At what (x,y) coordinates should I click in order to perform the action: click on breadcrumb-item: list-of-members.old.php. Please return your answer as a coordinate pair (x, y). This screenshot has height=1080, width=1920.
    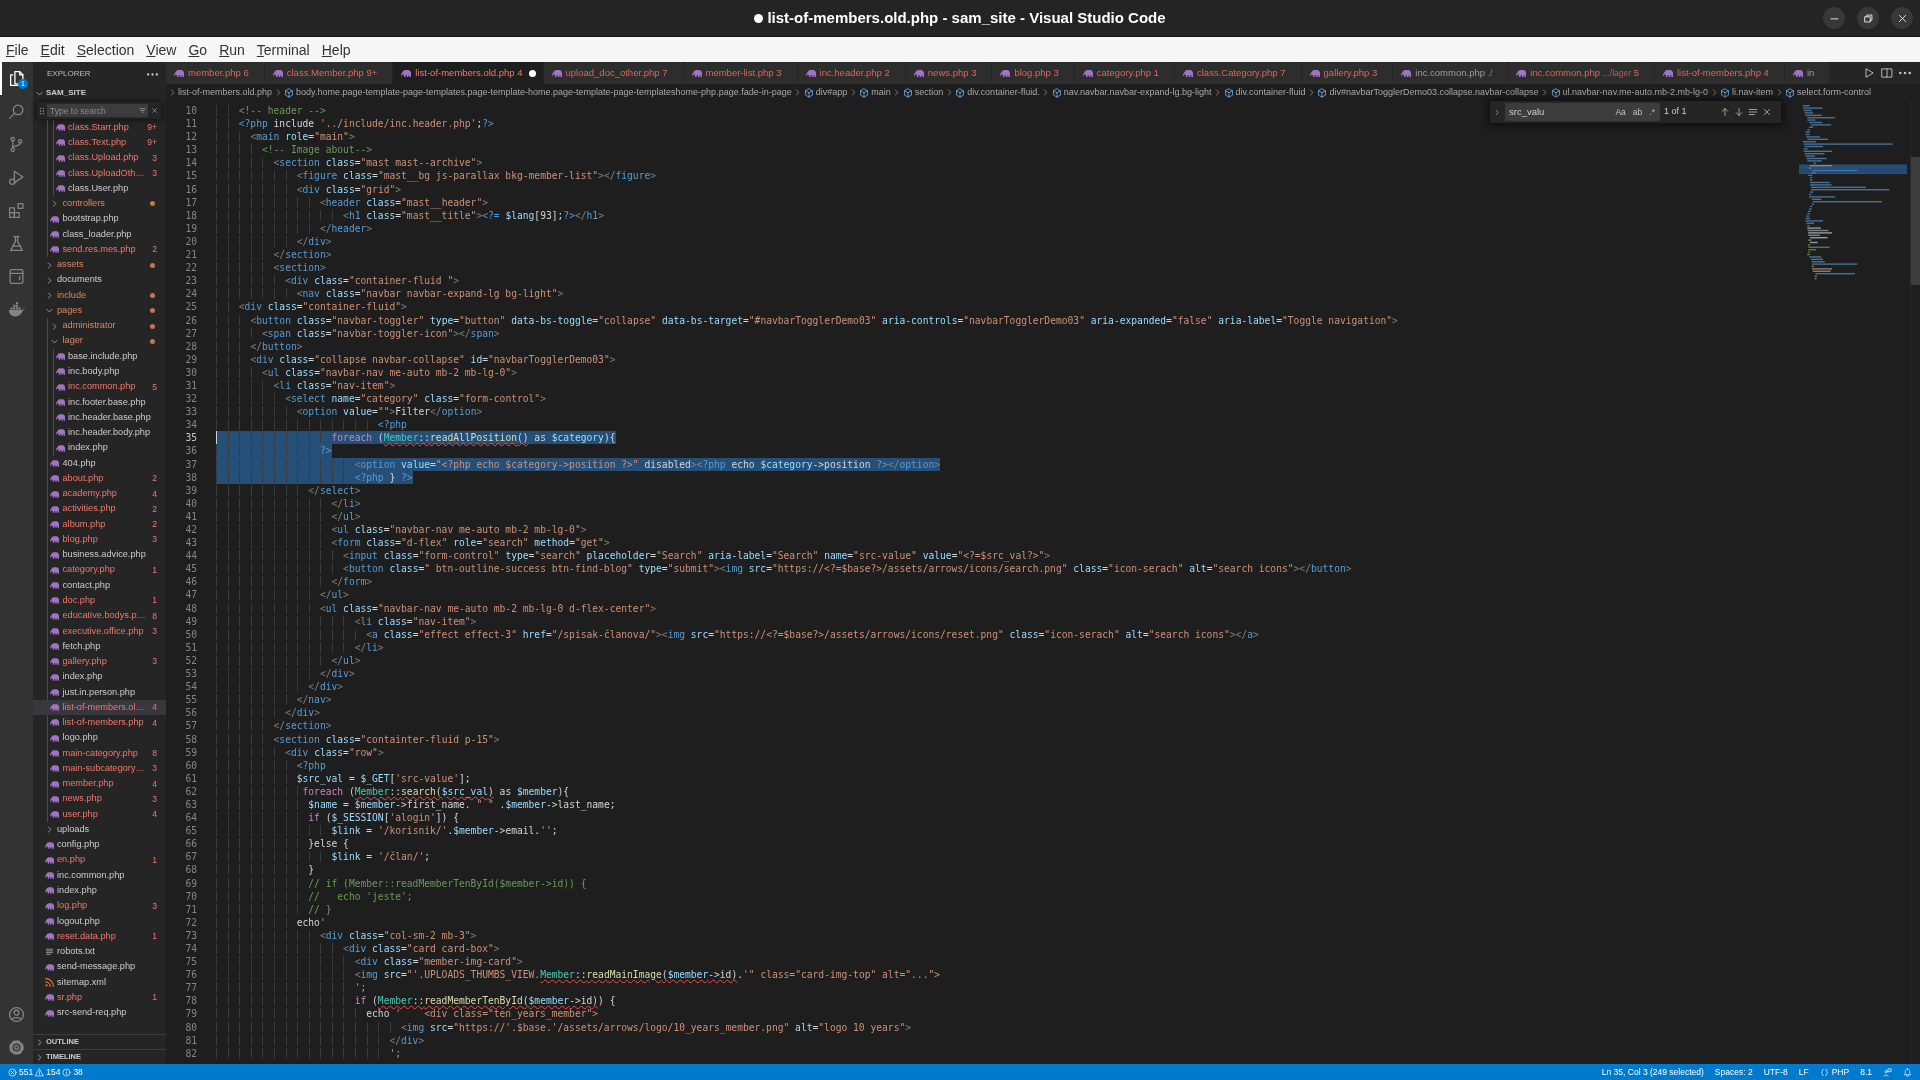
    Looking at the image, I should click on (225, 92).